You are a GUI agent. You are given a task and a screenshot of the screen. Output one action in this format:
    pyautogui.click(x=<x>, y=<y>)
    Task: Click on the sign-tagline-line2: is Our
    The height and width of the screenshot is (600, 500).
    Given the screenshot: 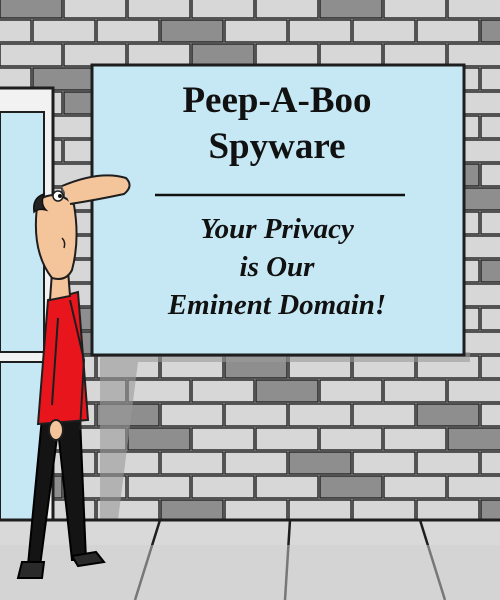 What is the action you would take?
    pyautogui.click(x=277, y=267)
    